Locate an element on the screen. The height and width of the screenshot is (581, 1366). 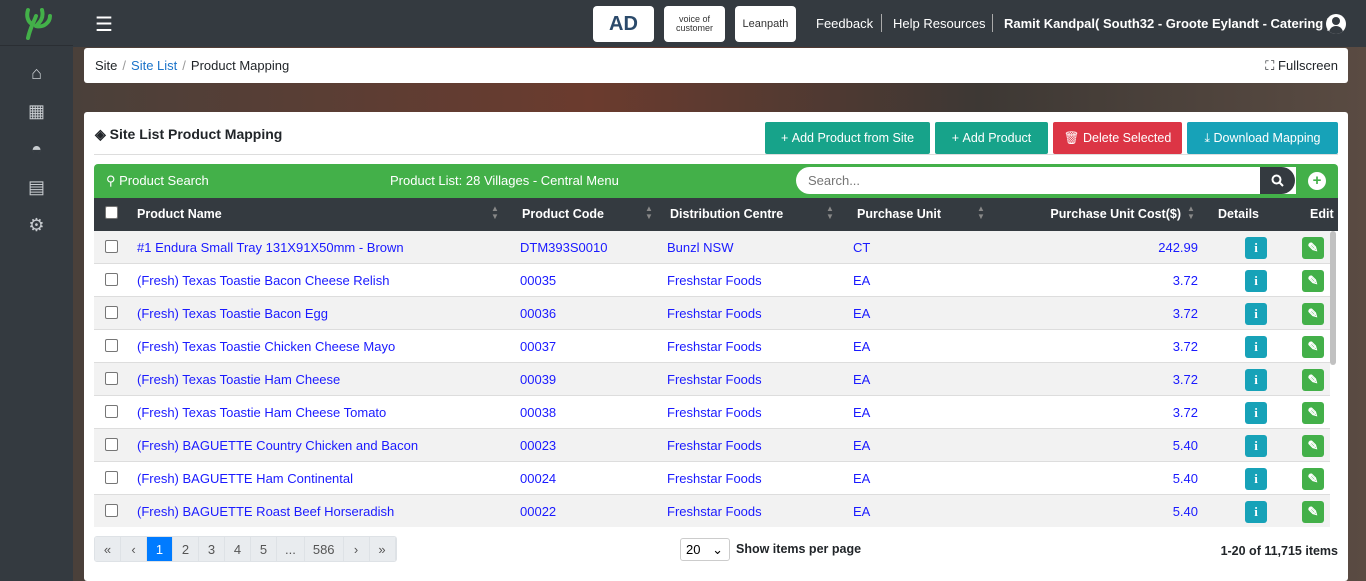
user-avatar-icon is located at coordinates (1336, 24).